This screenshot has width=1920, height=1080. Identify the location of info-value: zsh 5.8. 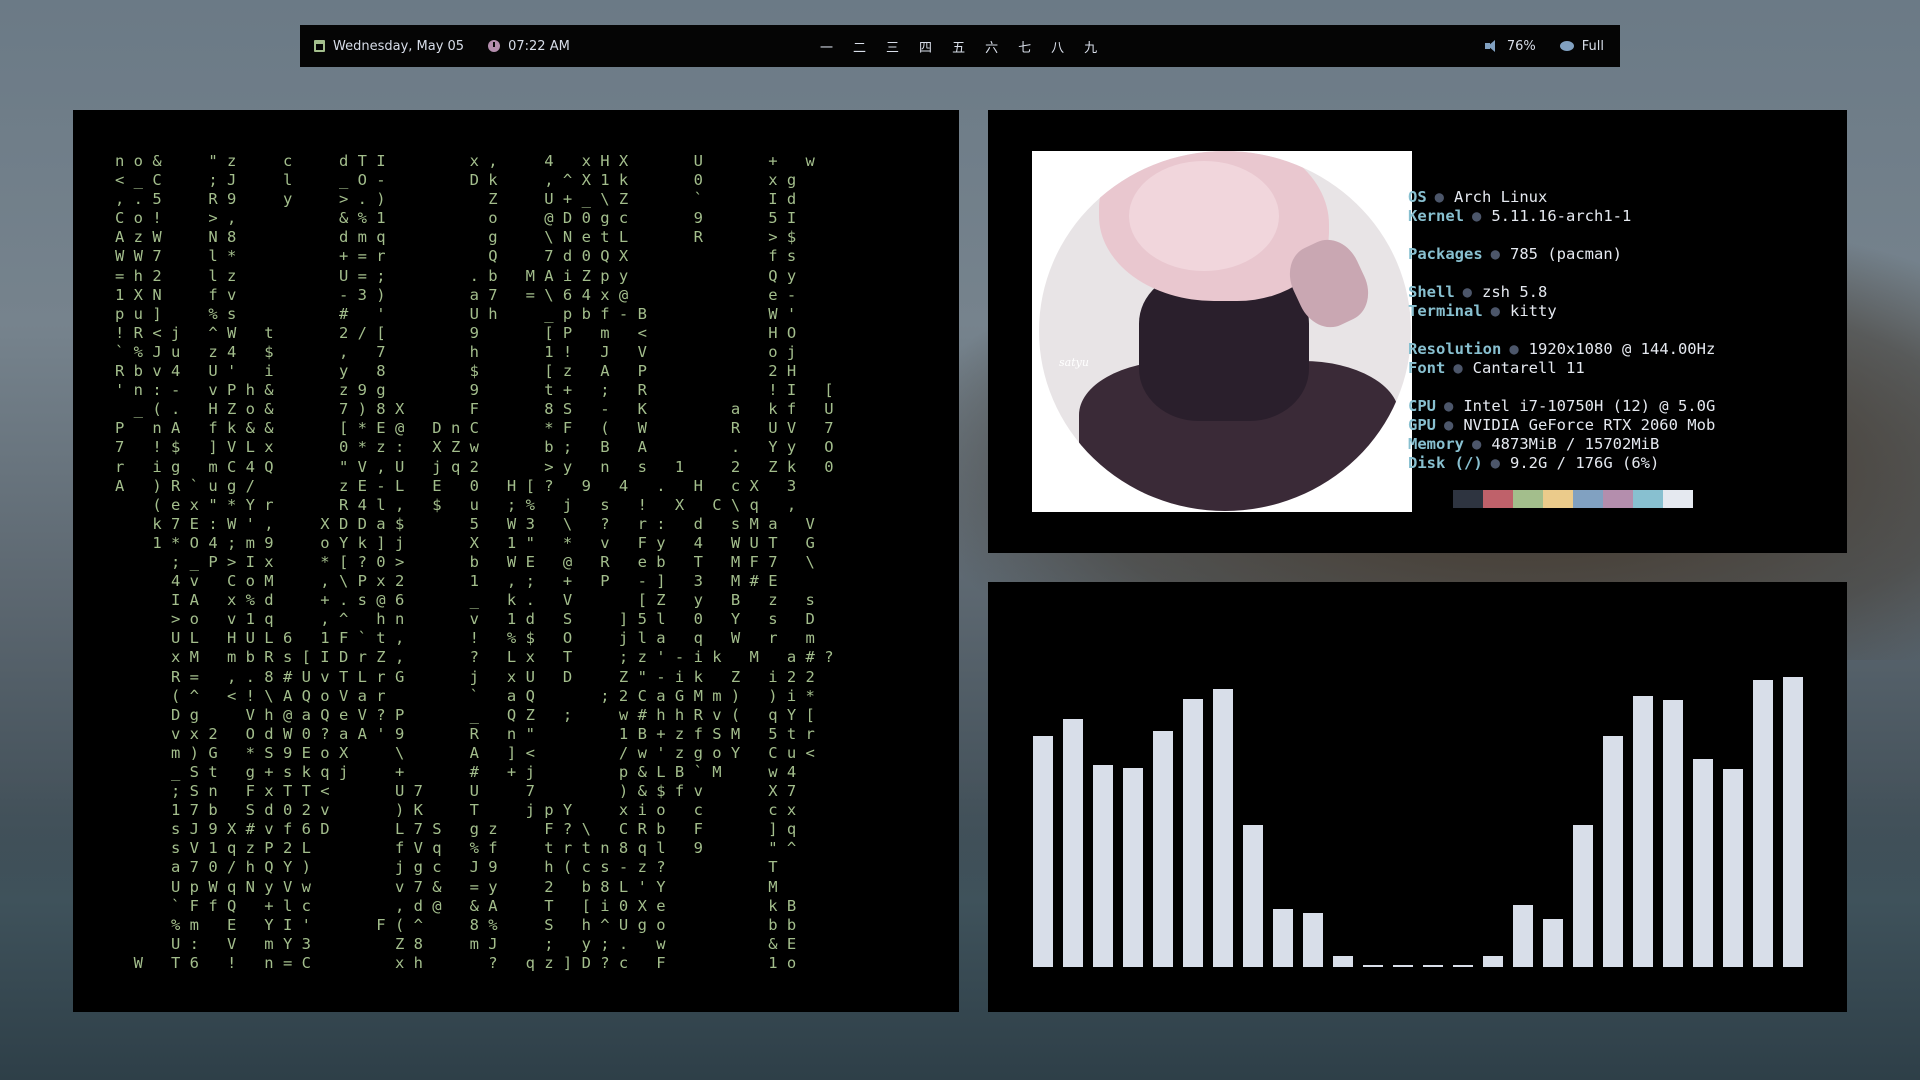
(1515, 292).